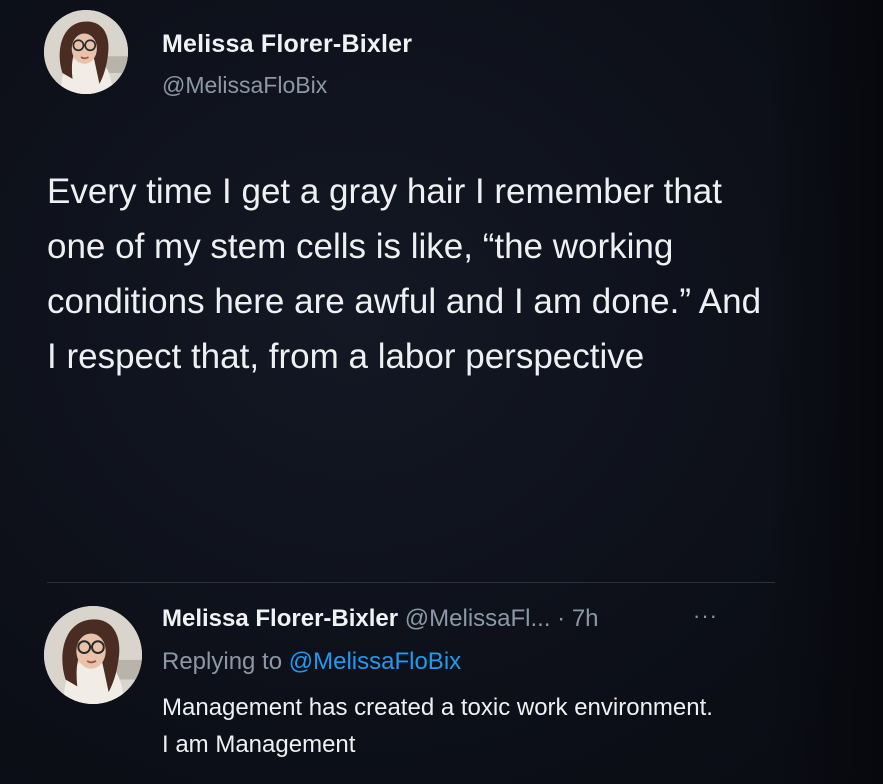 The image size is (883, 784). Describe the element at coordinates (287, 44) in the screenshot. I see `author-name: Melissa Florer-Bixler` at that location.